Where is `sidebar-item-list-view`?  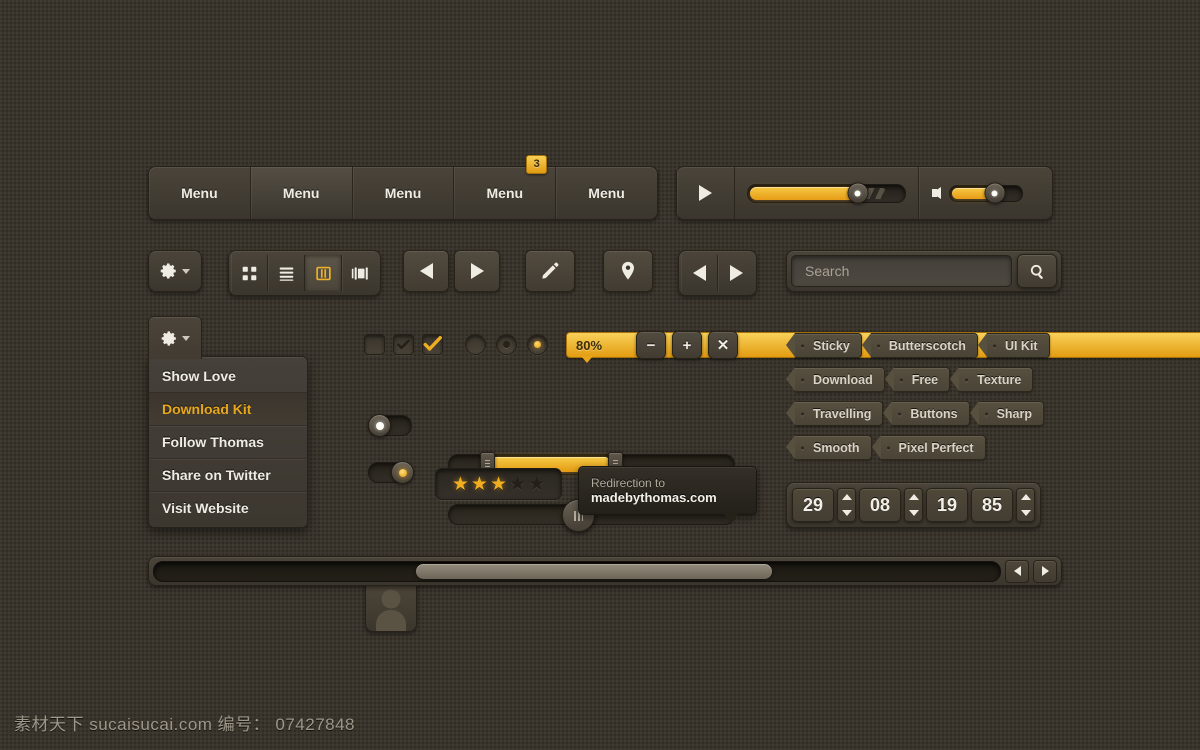 sidebar-item-list-view is located at coordinates (286, 273).